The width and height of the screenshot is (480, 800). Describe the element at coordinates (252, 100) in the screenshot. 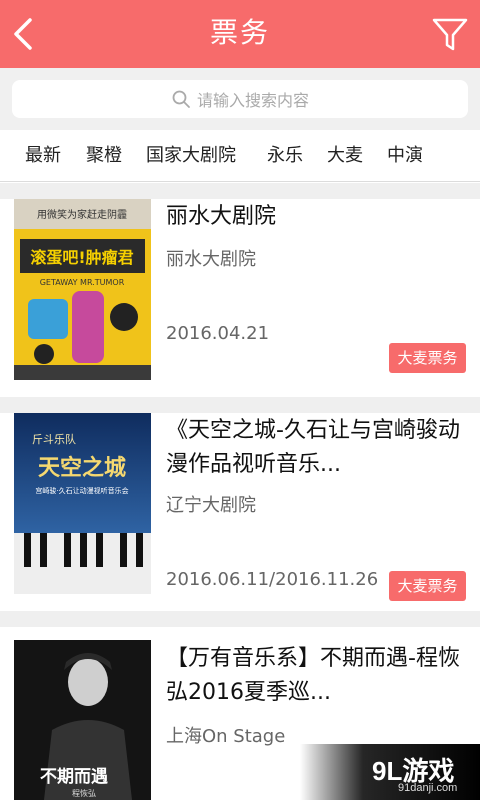

I see `search-placeholder: 请输入搜索内容` at that location.